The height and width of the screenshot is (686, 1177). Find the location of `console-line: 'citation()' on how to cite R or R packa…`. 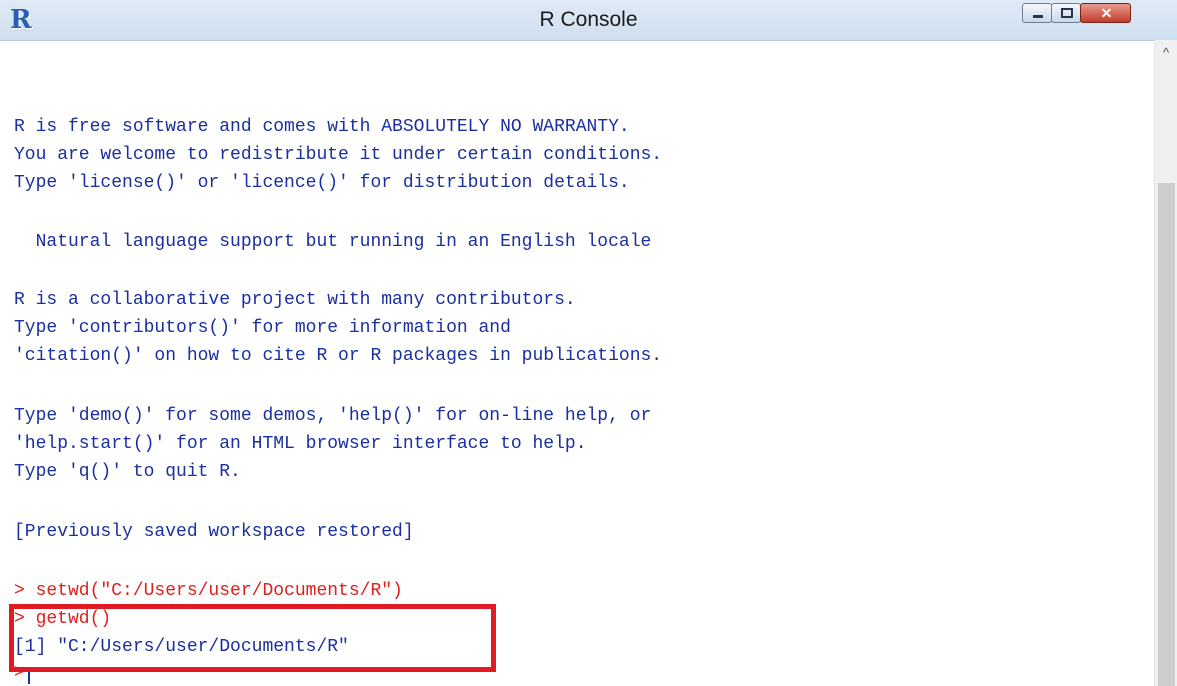

console-line: 'citation()' on how to cite R or R packa… is located at coordinates (338, 356).